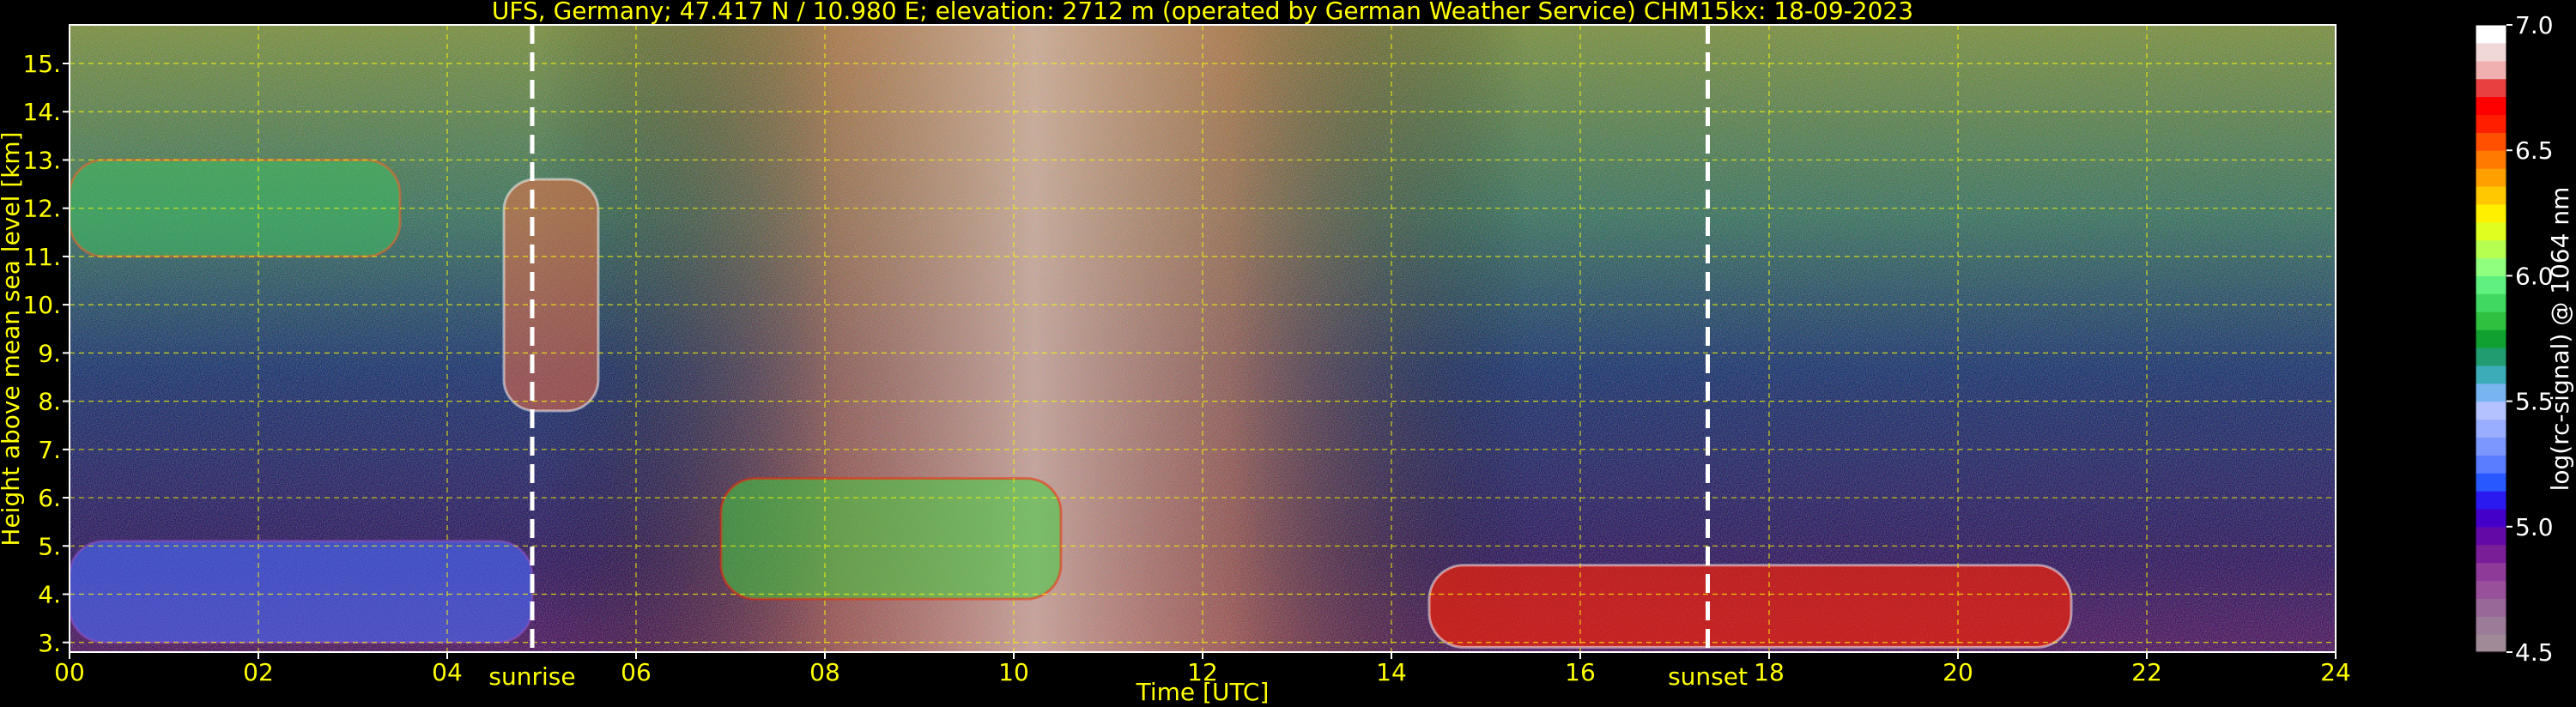 This screenshot has height=707, width=2576. Describe the element at coordinates (41, 209) in the screenshot. I see `y-tick-label: 12.` at that location.